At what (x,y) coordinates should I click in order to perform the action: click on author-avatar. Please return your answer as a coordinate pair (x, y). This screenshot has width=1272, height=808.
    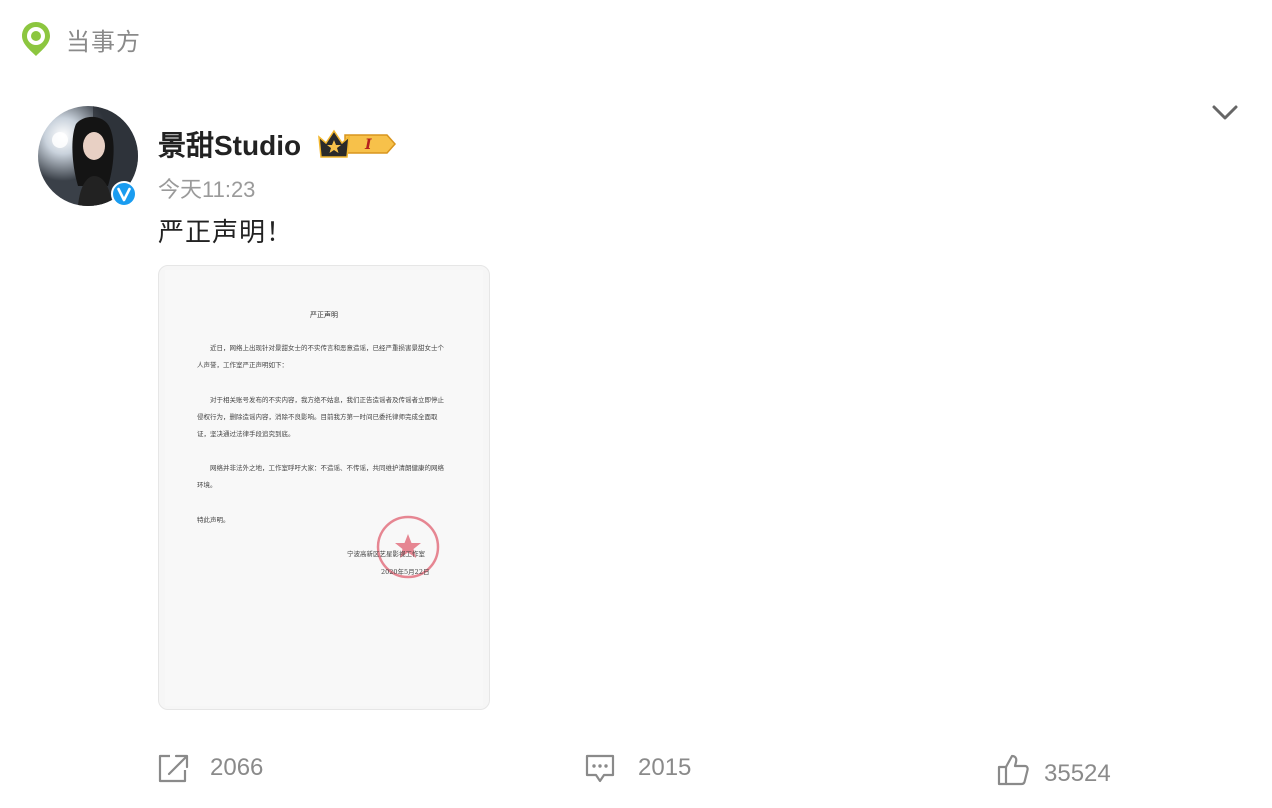
    Looking at the image, I should click on (88, 156).